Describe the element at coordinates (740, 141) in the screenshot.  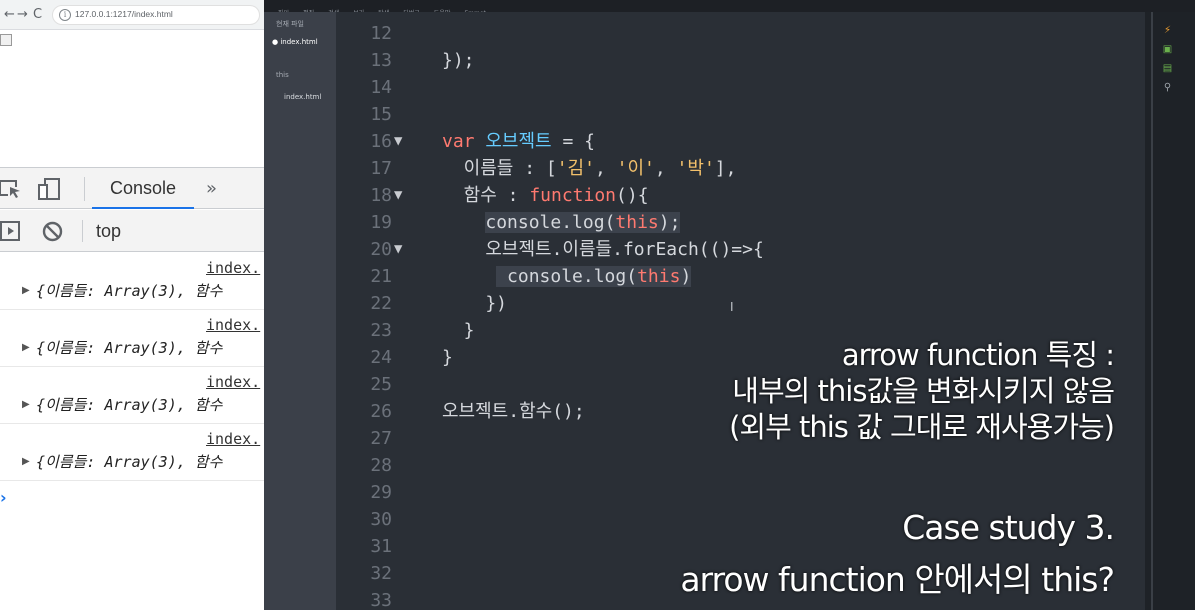
I see `code-line: 16 ▼ var 오브젝트 = {` at that location.